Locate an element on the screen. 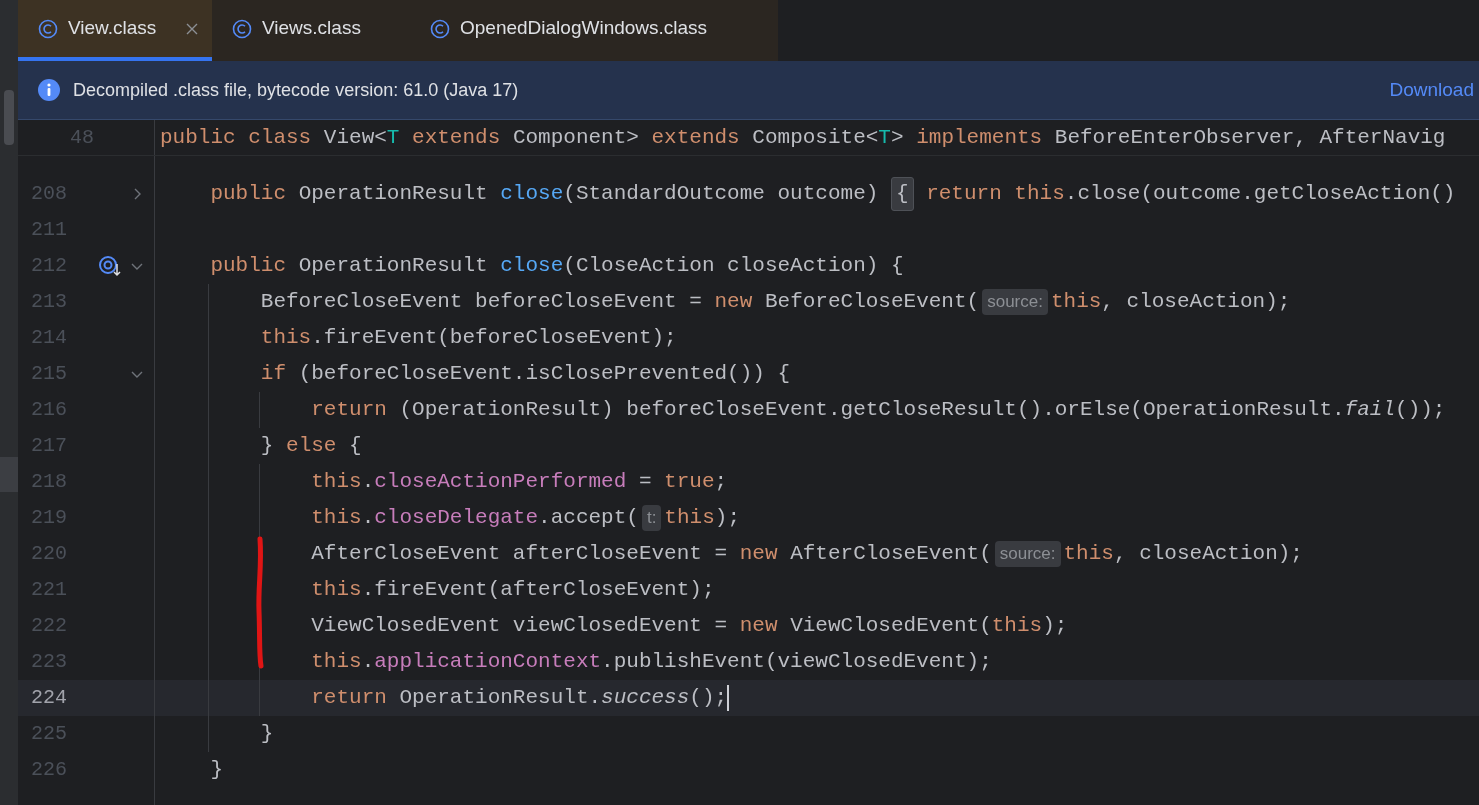 The image size is (1479, 805). code-token: if is located at coordinates (273, 374).